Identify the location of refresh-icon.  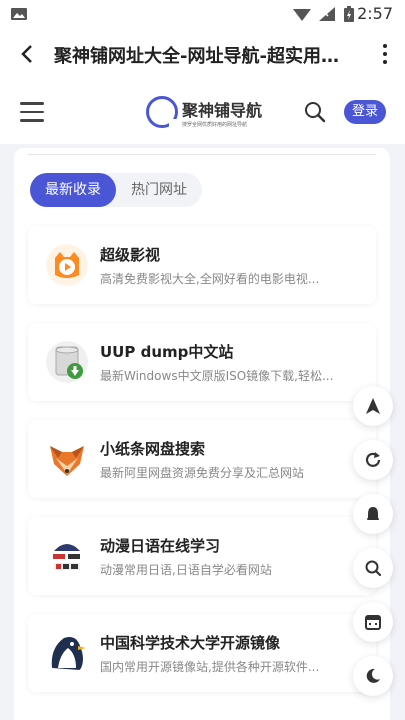
(373, 460).